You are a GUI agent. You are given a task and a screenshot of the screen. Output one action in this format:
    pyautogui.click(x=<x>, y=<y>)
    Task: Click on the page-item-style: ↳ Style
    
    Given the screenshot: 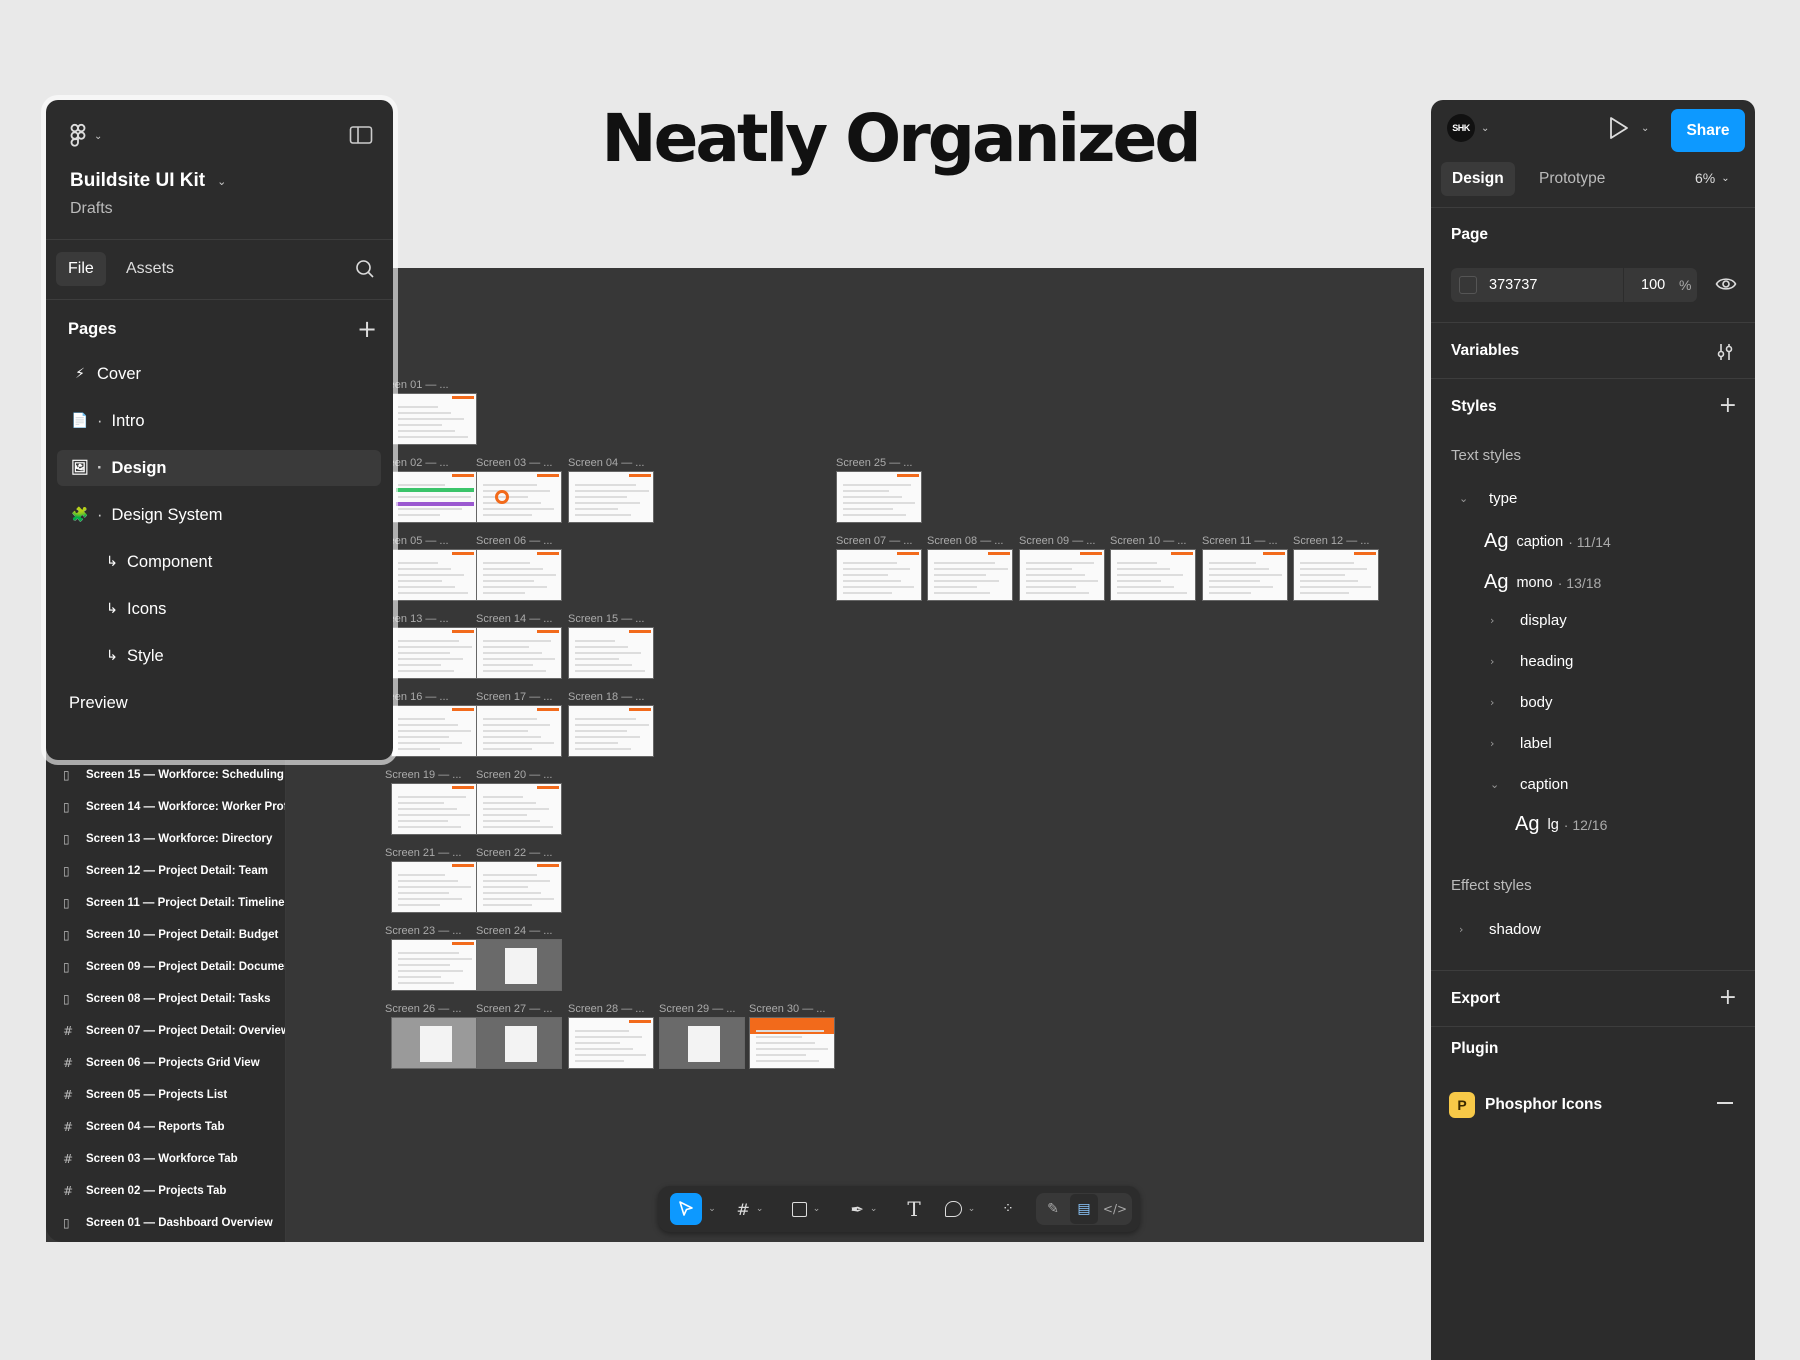 What is the action you would take?
    pyautogui.click(x=219, y=656)
    